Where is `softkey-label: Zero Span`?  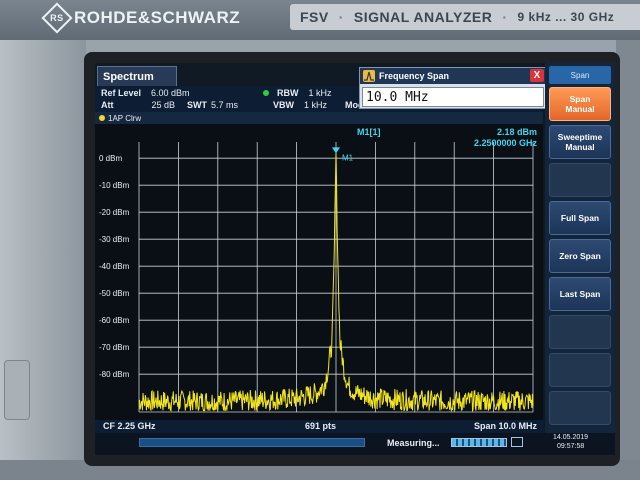 softkey-label: Zero Span is located at coordinates (580, 255).